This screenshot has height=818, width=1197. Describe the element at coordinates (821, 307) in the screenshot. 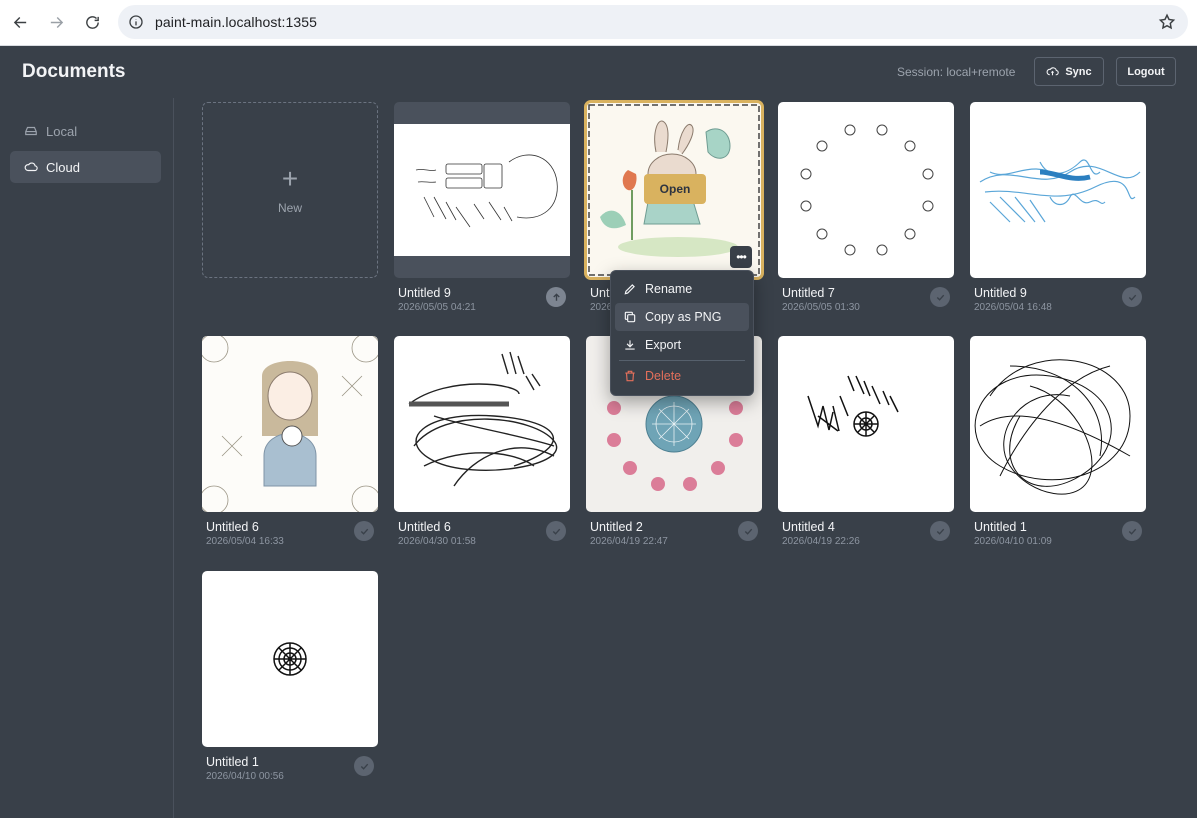

I see `document-date: 2026/05/05 01:30` at that location.